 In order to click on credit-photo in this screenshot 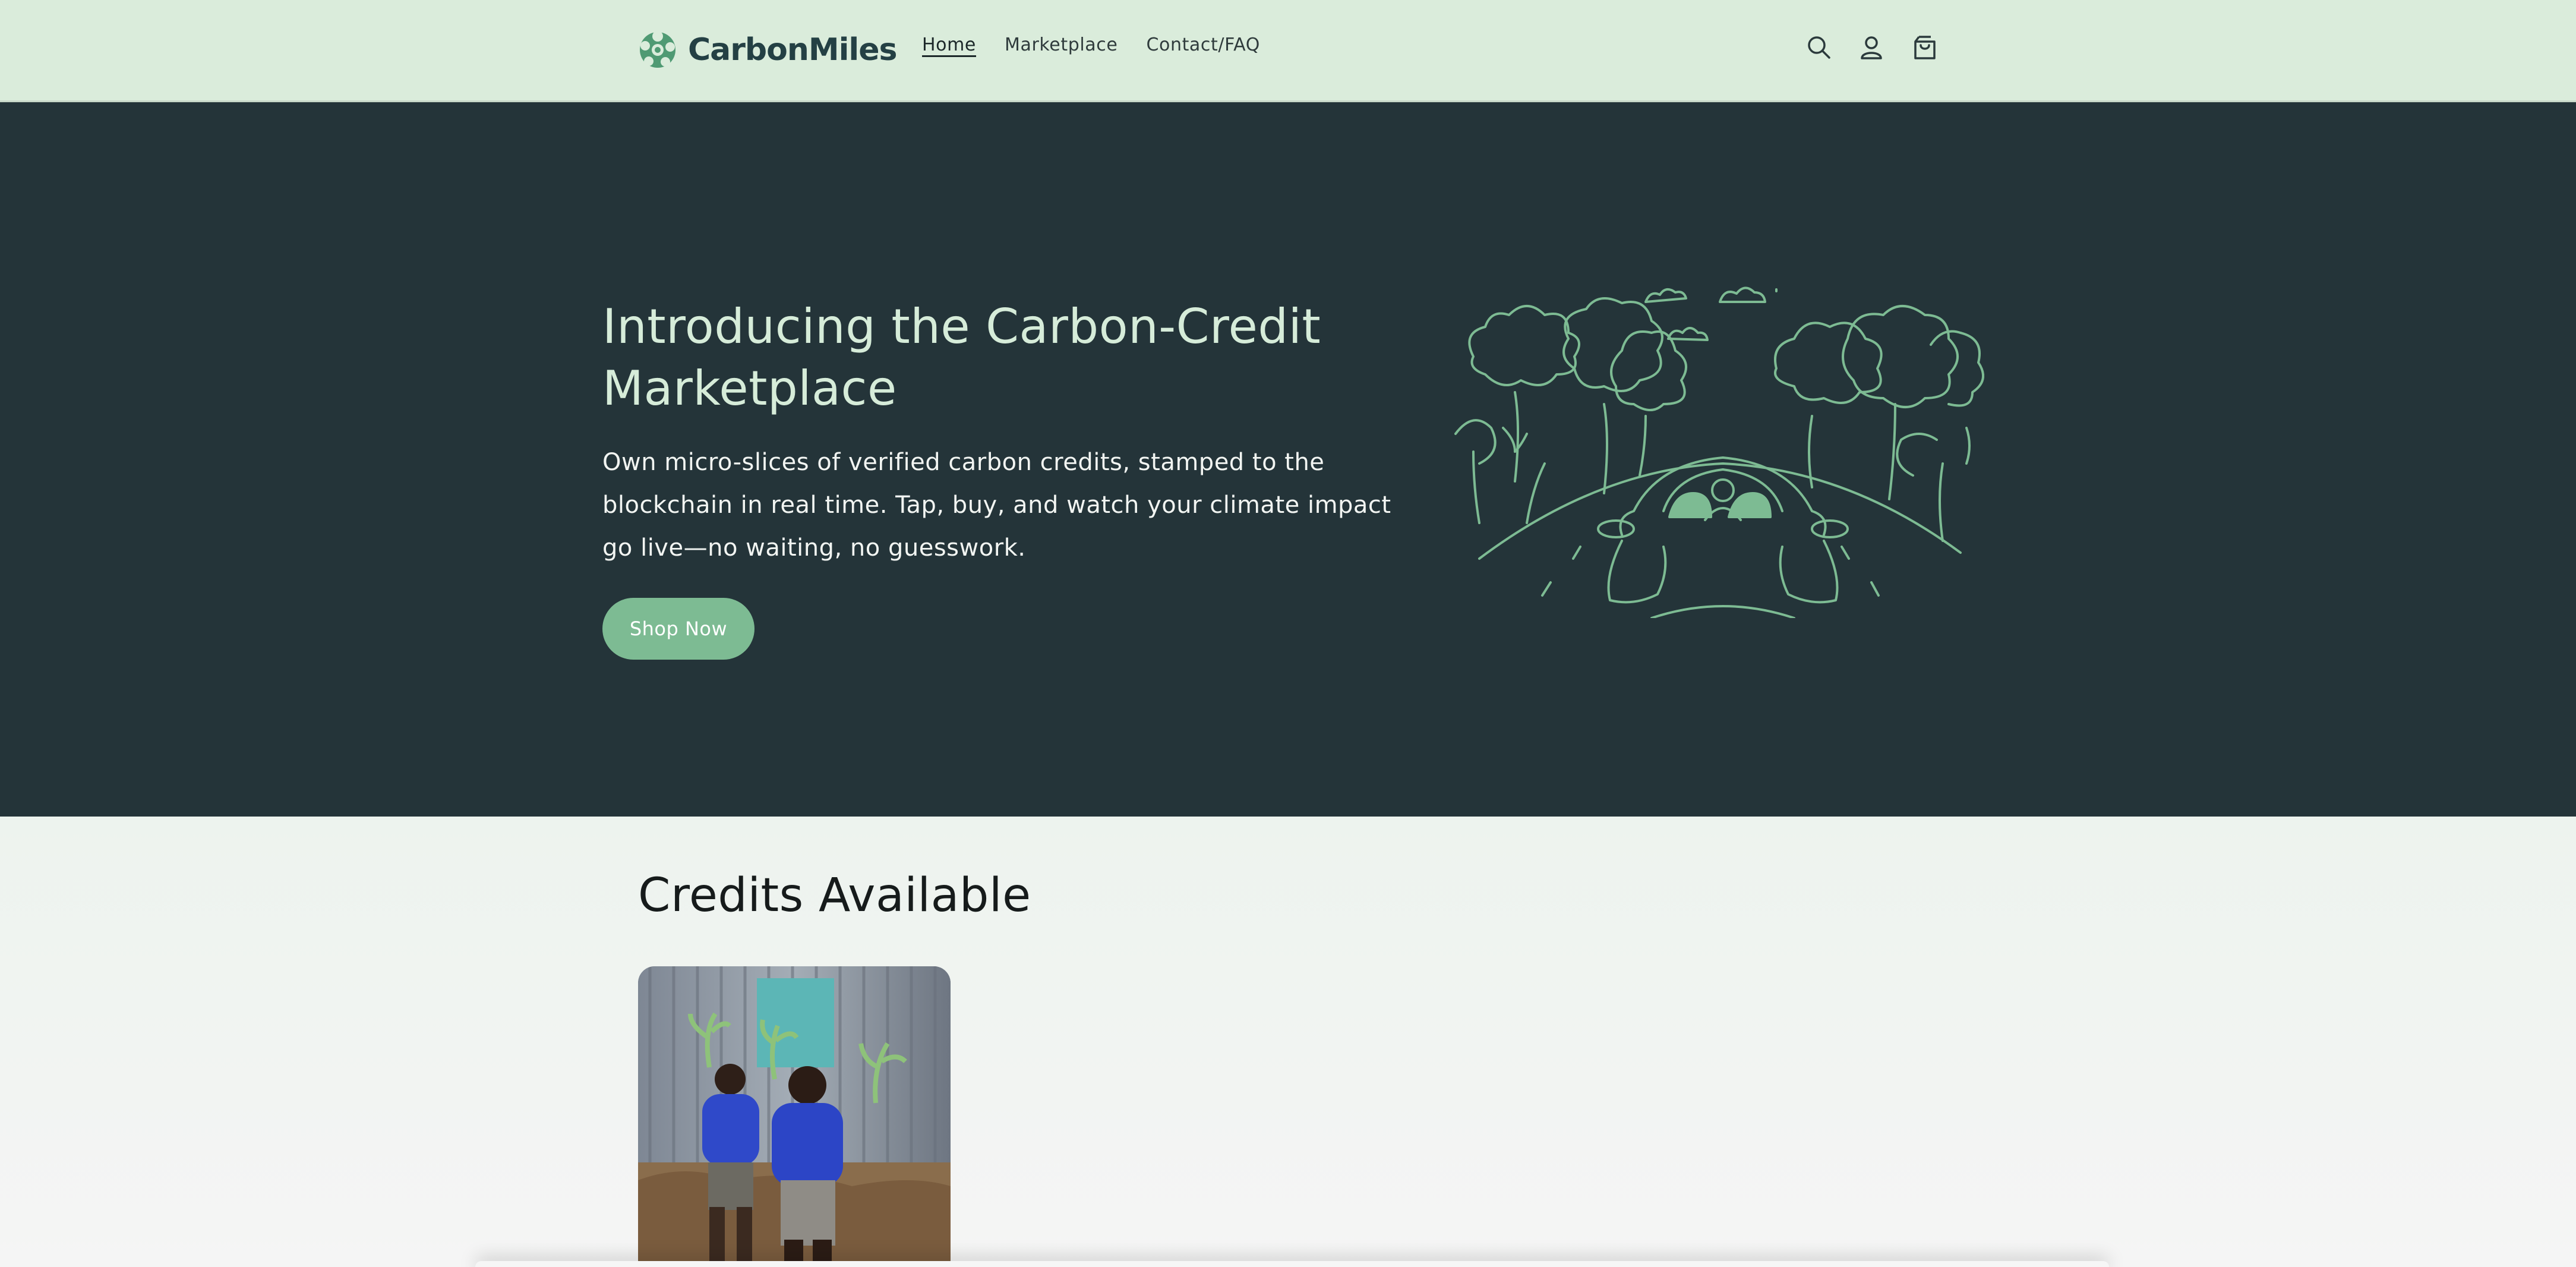, I will do `click(794, 1116)`.